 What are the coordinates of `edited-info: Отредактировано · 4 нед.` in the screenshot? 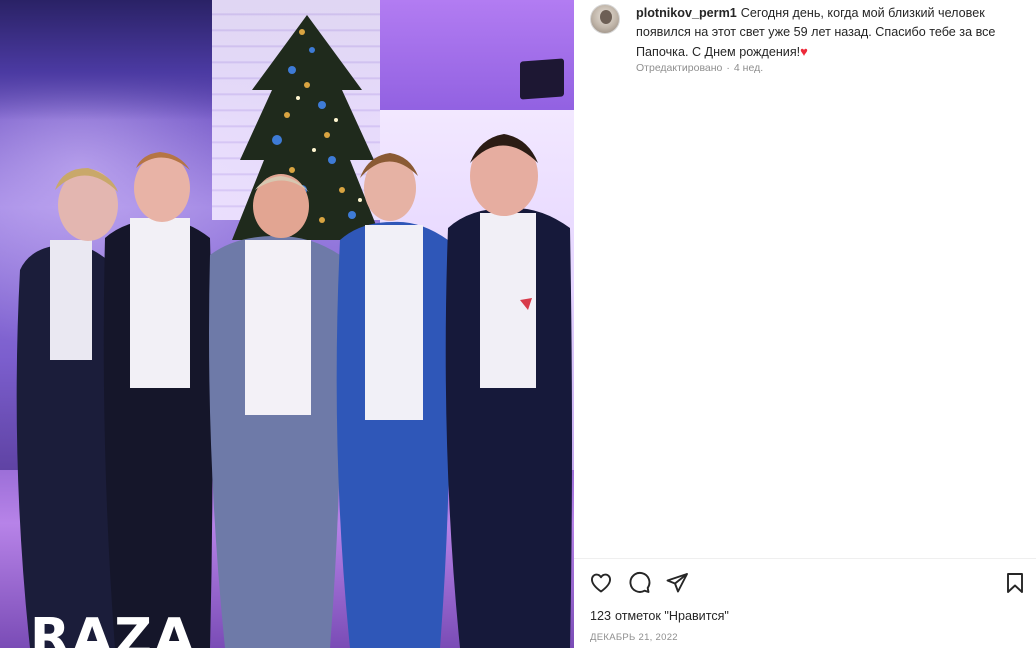 It's located at (701, 68).